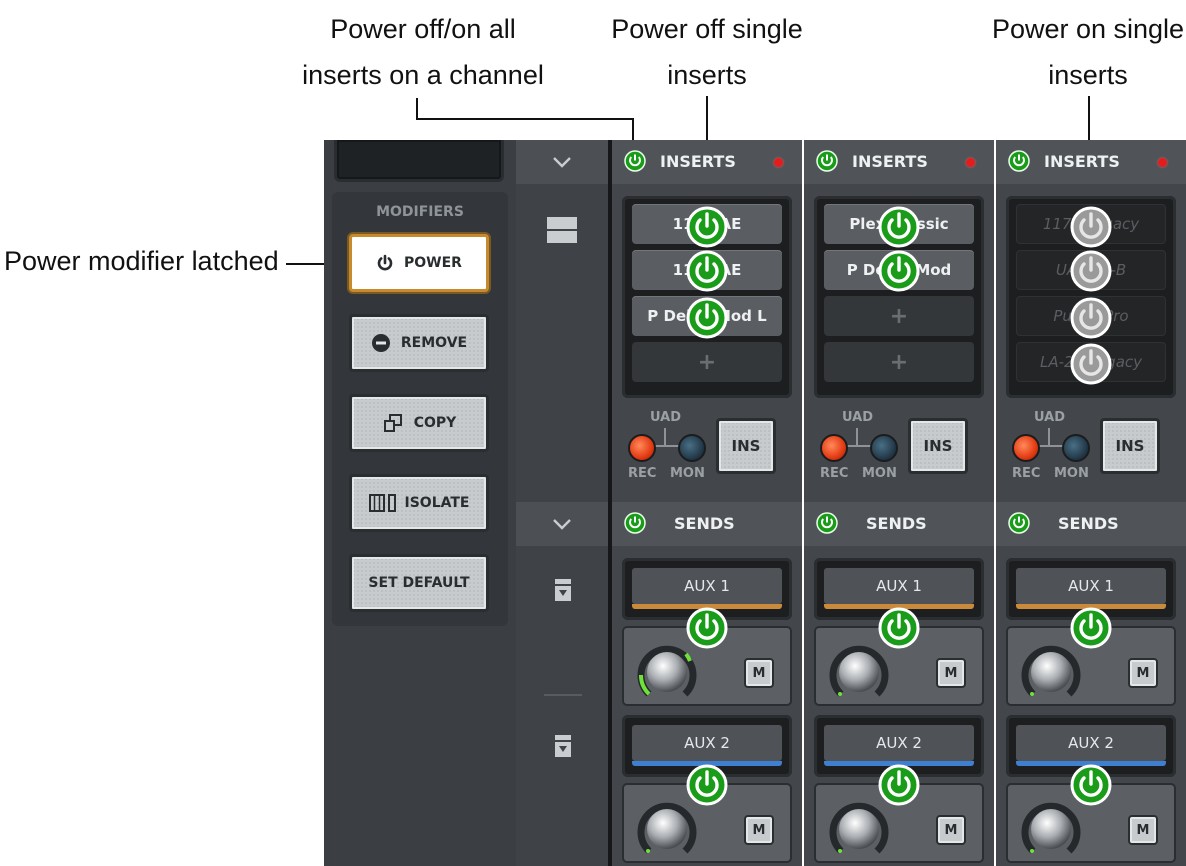 The image size is (1186, 866). I want to click on power-modifier-button: POWER, so click(419, 263).